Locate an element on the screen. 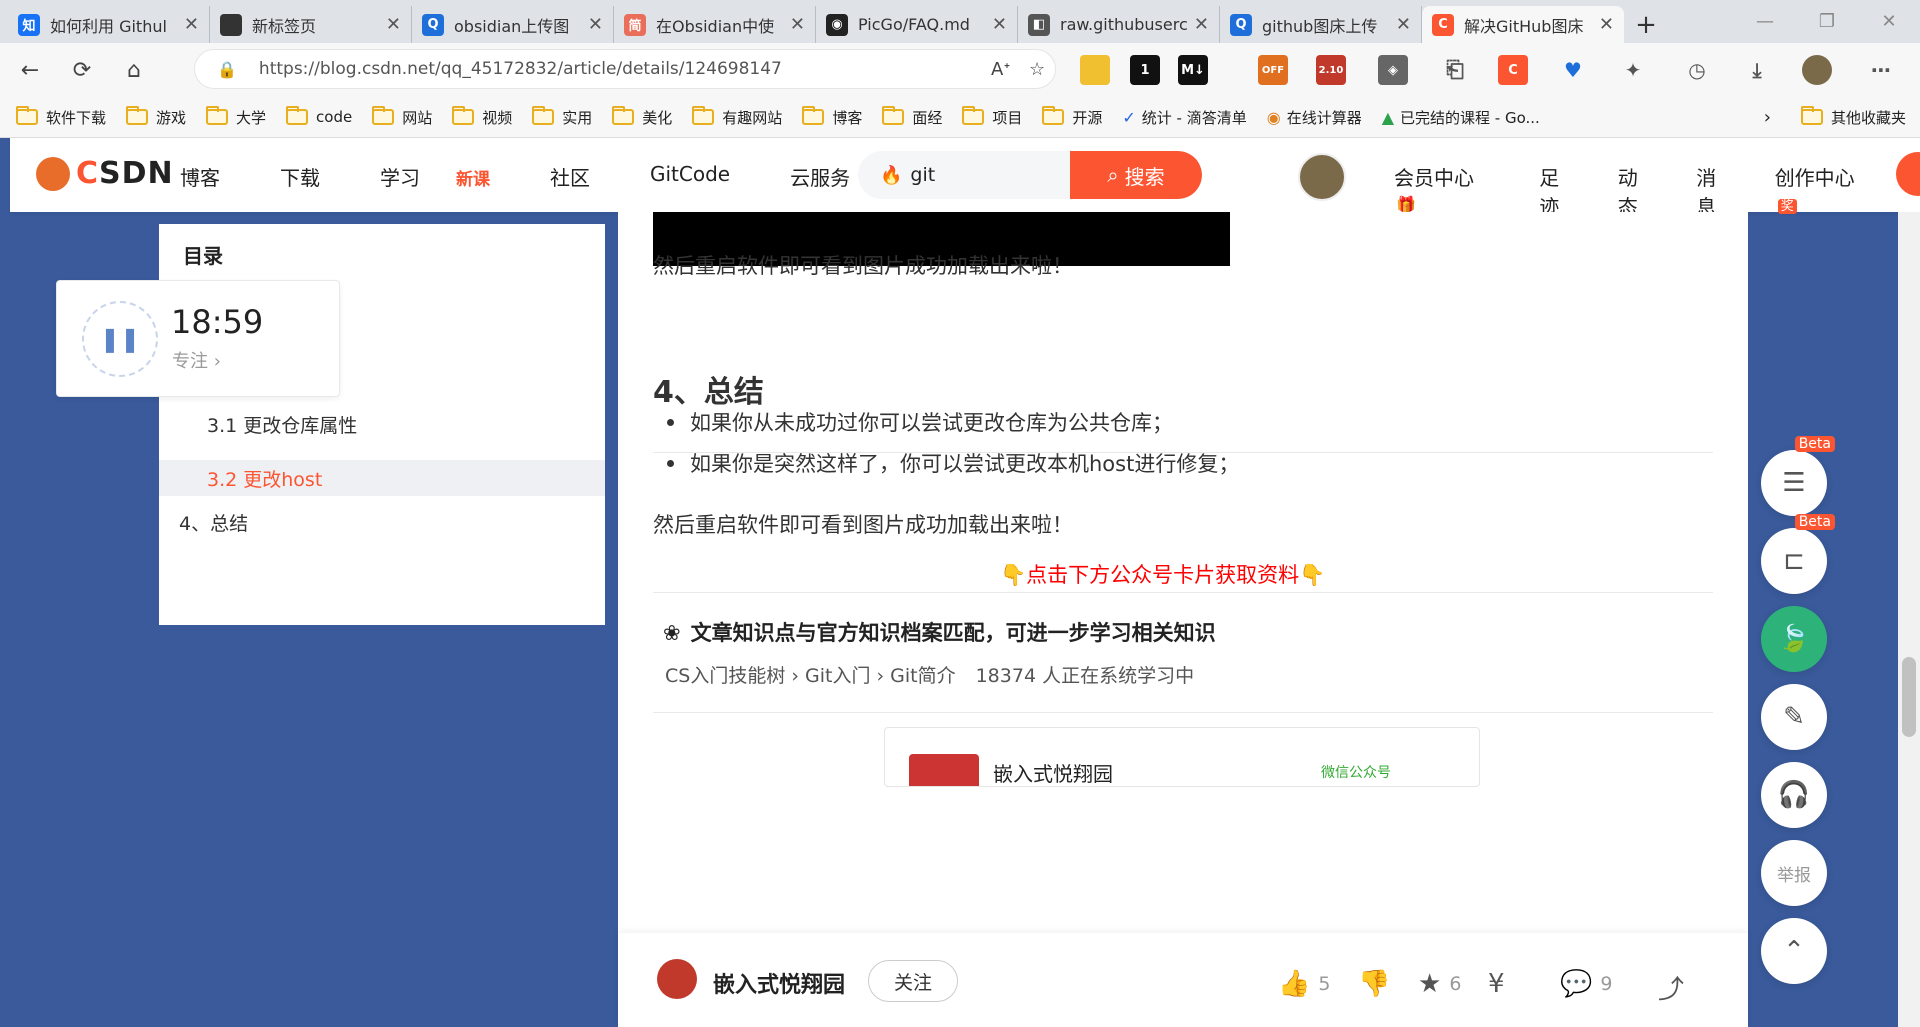 The height and width of the screenshot is (1027, 1920). support-button: 🎧 is located at coordinates (1794, 795).